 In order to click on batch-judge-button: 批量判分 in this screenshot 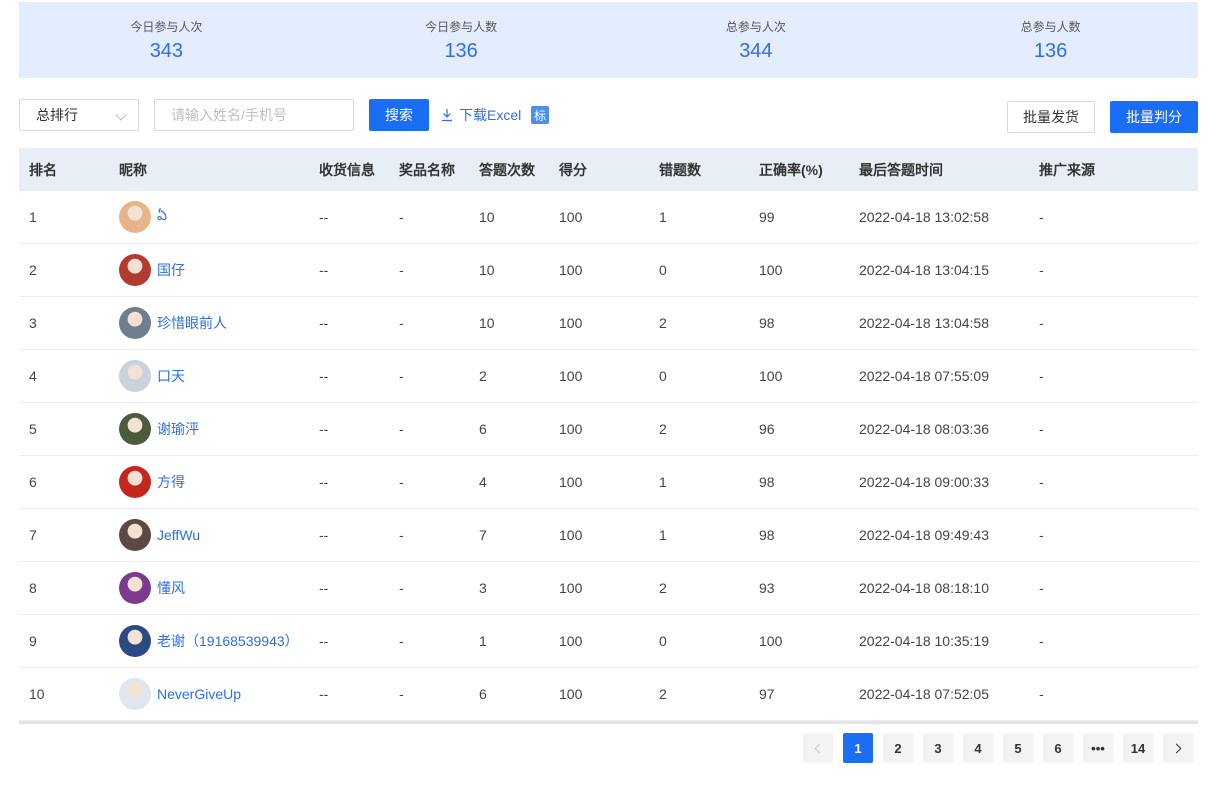, I will do `click(1154, 117)`.